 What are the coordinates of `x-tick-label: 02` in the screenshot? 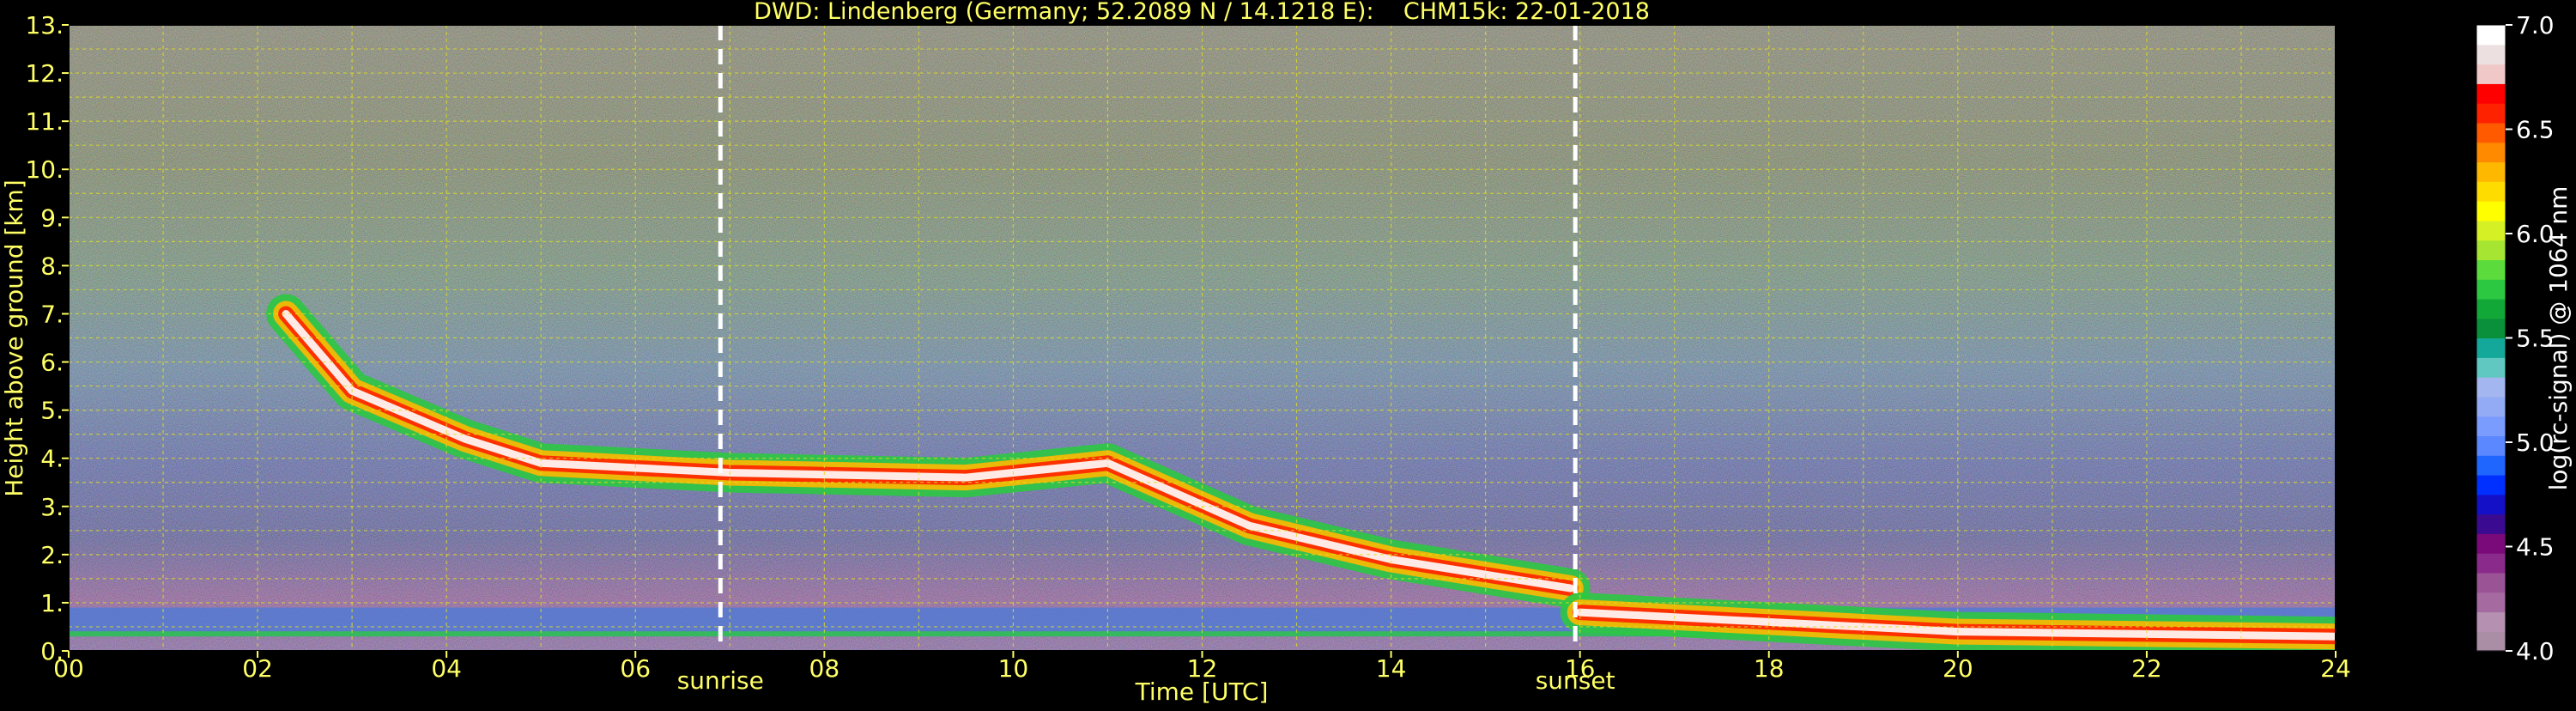 It's located at (257, 668).